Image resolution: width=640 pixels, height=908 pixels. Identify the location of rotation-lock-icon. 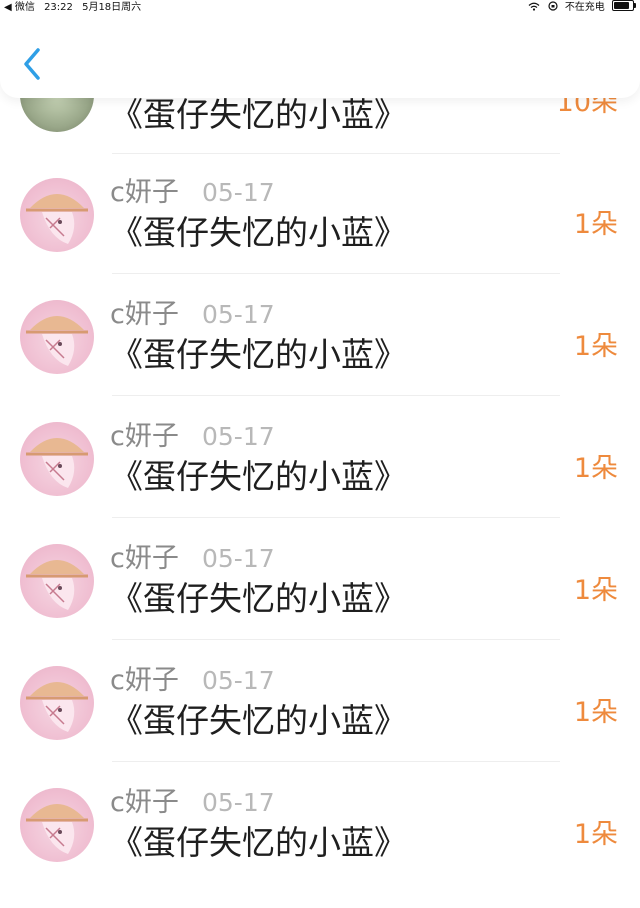
(554, 7).